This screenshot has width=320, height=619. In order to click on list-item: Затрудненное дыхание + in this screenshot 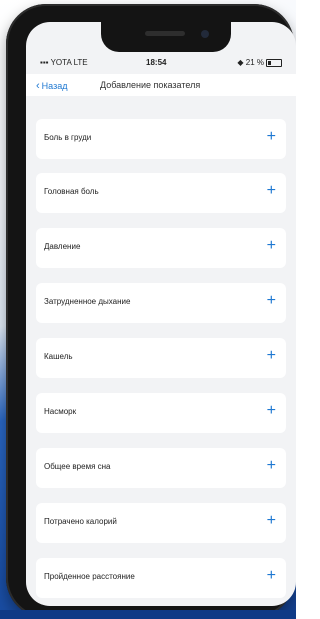, I will do `click(161, 303)`.